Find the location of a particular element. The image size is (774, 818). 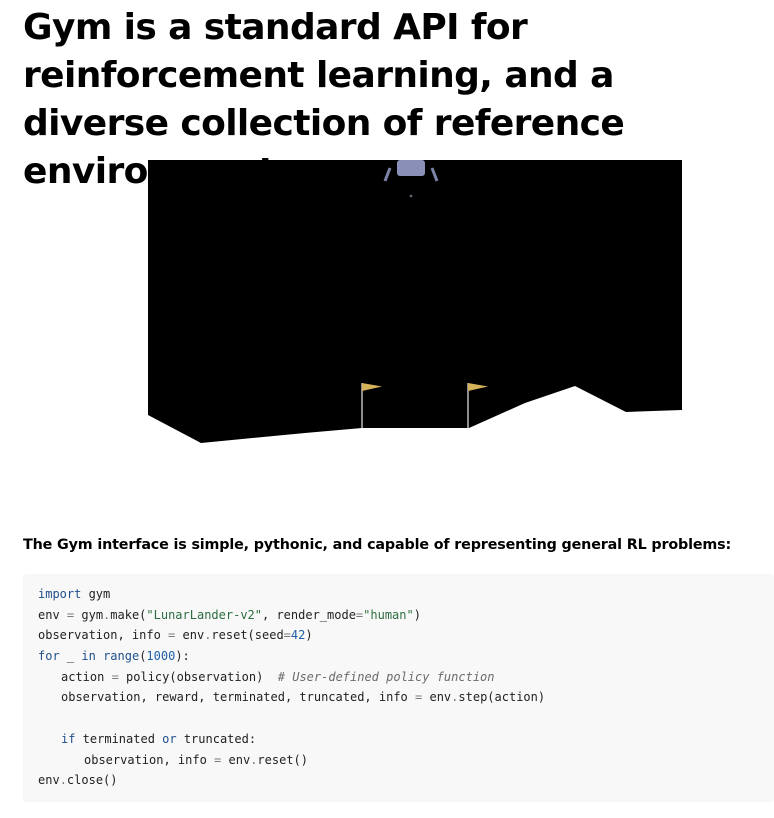

code-token: import is located at coordinates (60, 594).